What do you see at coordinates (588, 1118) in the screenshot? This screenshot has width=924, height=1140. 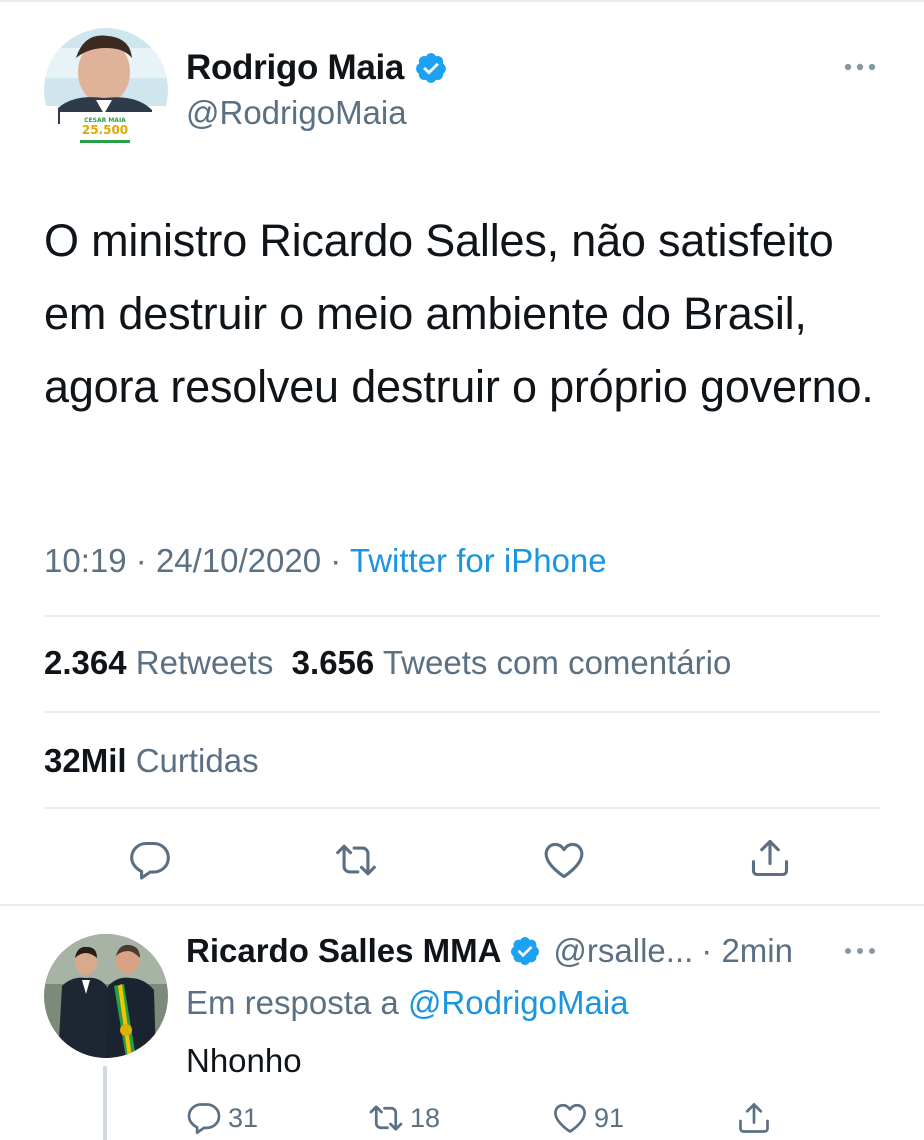 I see `reply-like-button: 91` at bounding box center [588, 1118].